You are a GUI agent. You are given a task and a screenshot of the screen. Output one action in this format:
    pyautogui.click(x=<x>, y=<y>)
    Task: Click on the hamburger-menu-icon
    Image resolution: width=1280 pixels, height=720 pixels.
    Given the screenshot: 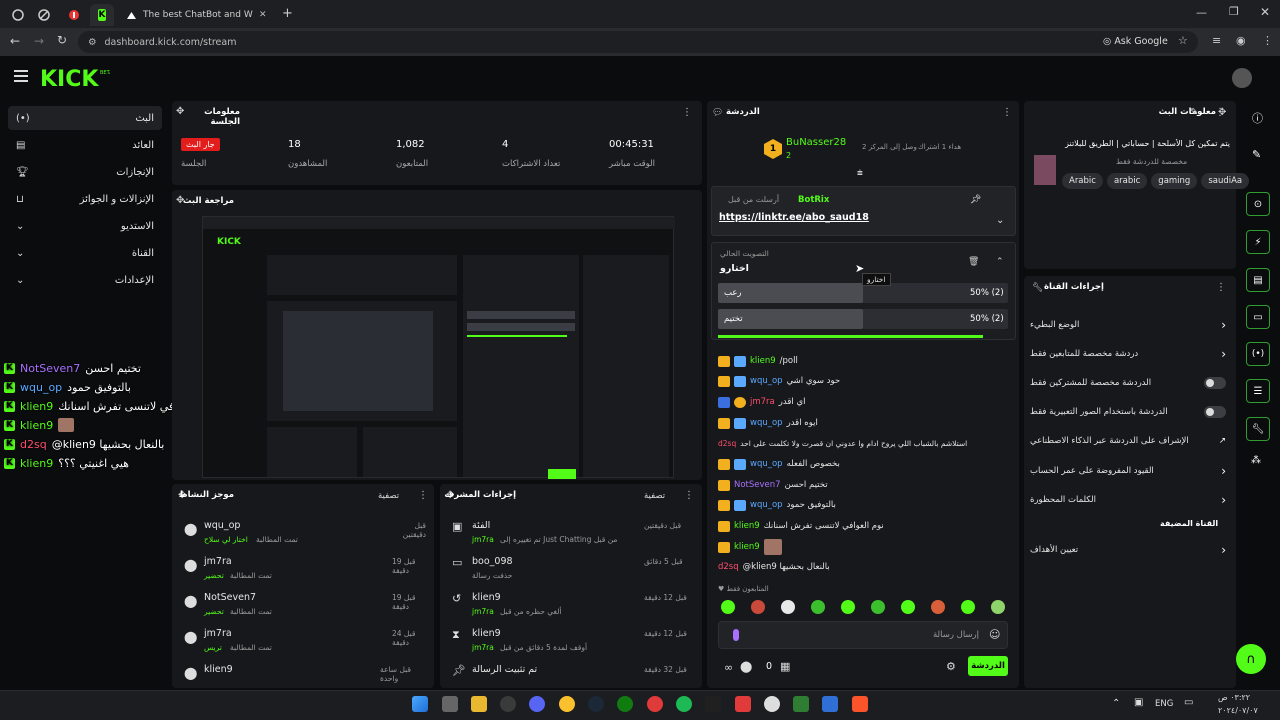 What is the action you would take?
    pyautogui.click(x=21, y=76)
    